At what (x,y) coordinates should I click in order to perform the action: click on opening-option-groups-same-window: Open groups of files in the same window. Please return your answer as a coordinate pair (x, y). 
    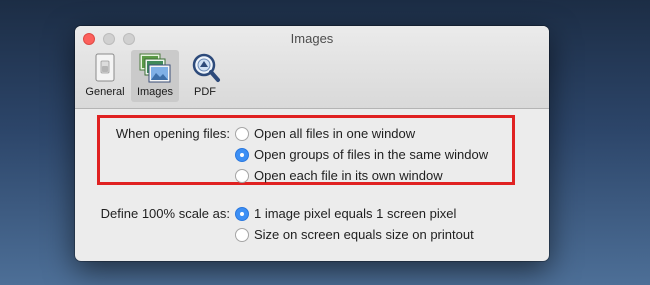
    Looking at the image, I should click on (361, 154).